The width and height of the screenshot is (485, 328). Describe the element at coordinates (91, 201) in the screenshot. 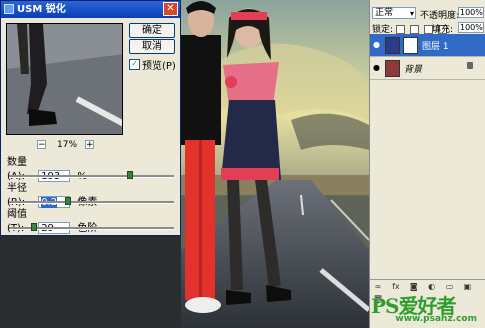

I see `radius-slider` at that location.